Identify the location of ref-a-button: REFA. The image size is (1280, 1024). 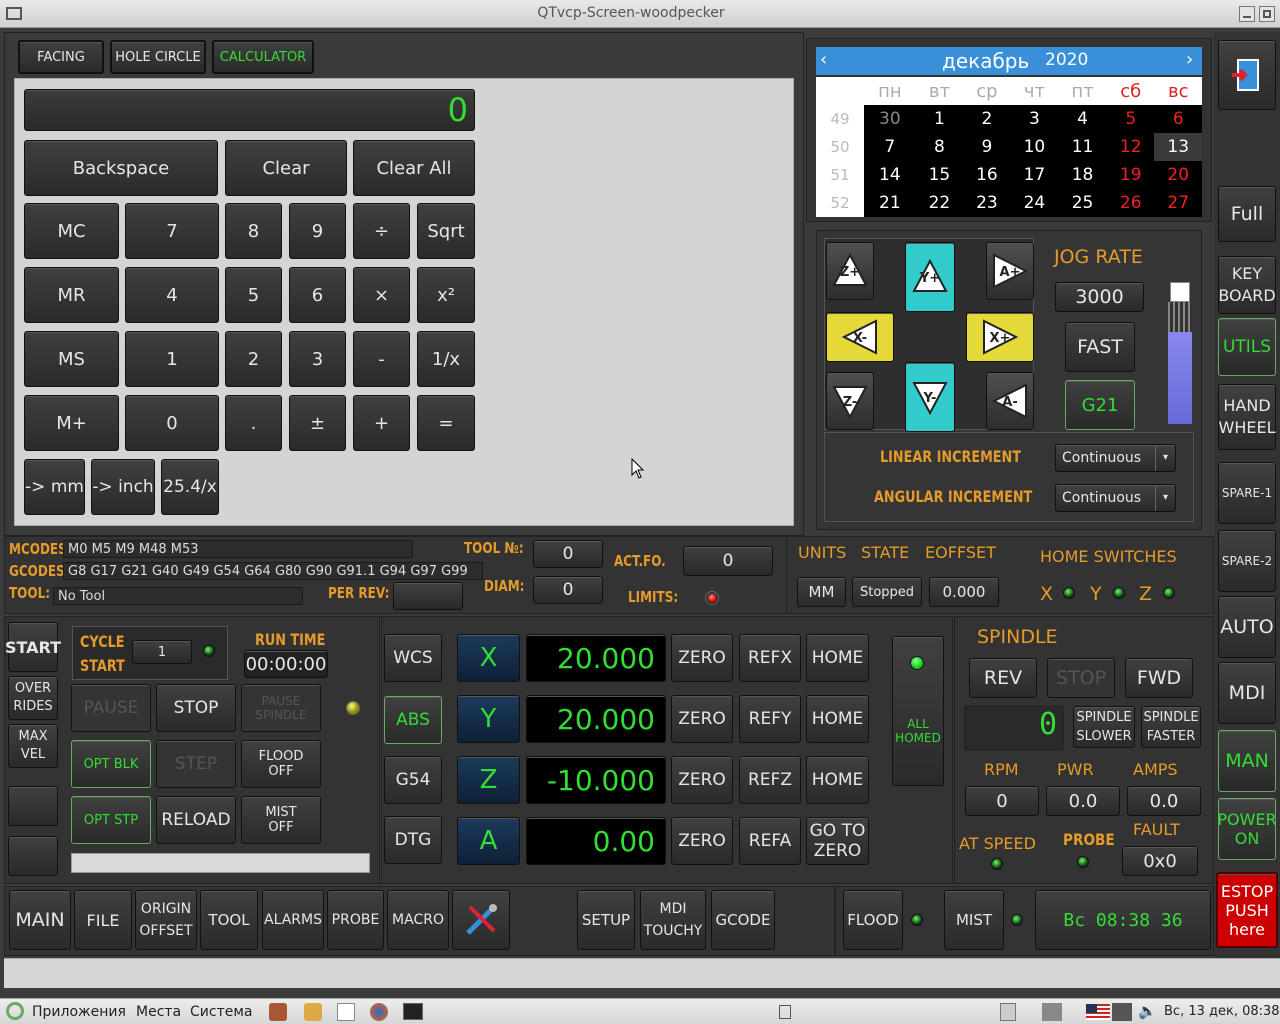
(770, 841).